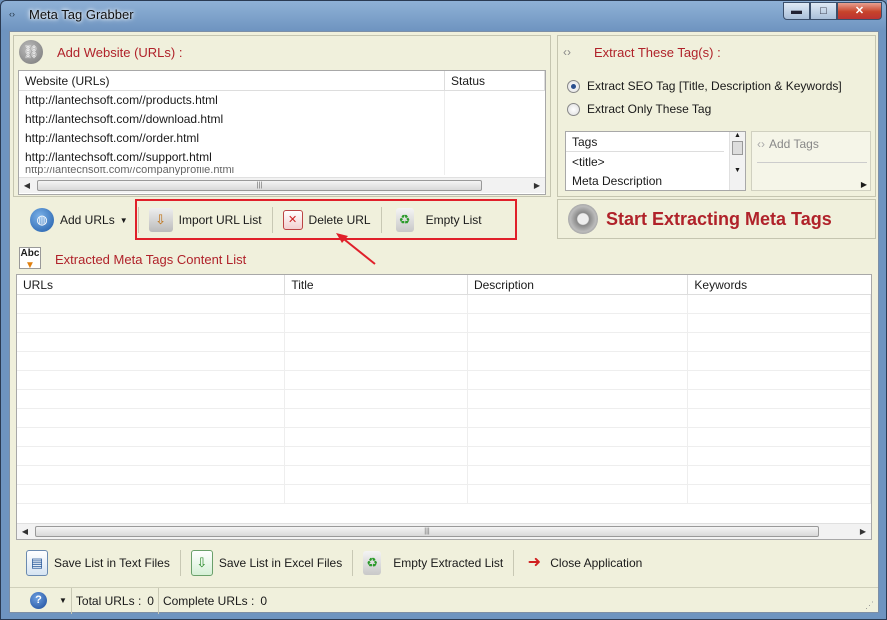 This screenshot has height=620, width=887. What do you see at coordinates (98, 563) in the screenshot?
I see `save-text-button: ▤ Save List in Text Files` at bounding box center [98, 563].